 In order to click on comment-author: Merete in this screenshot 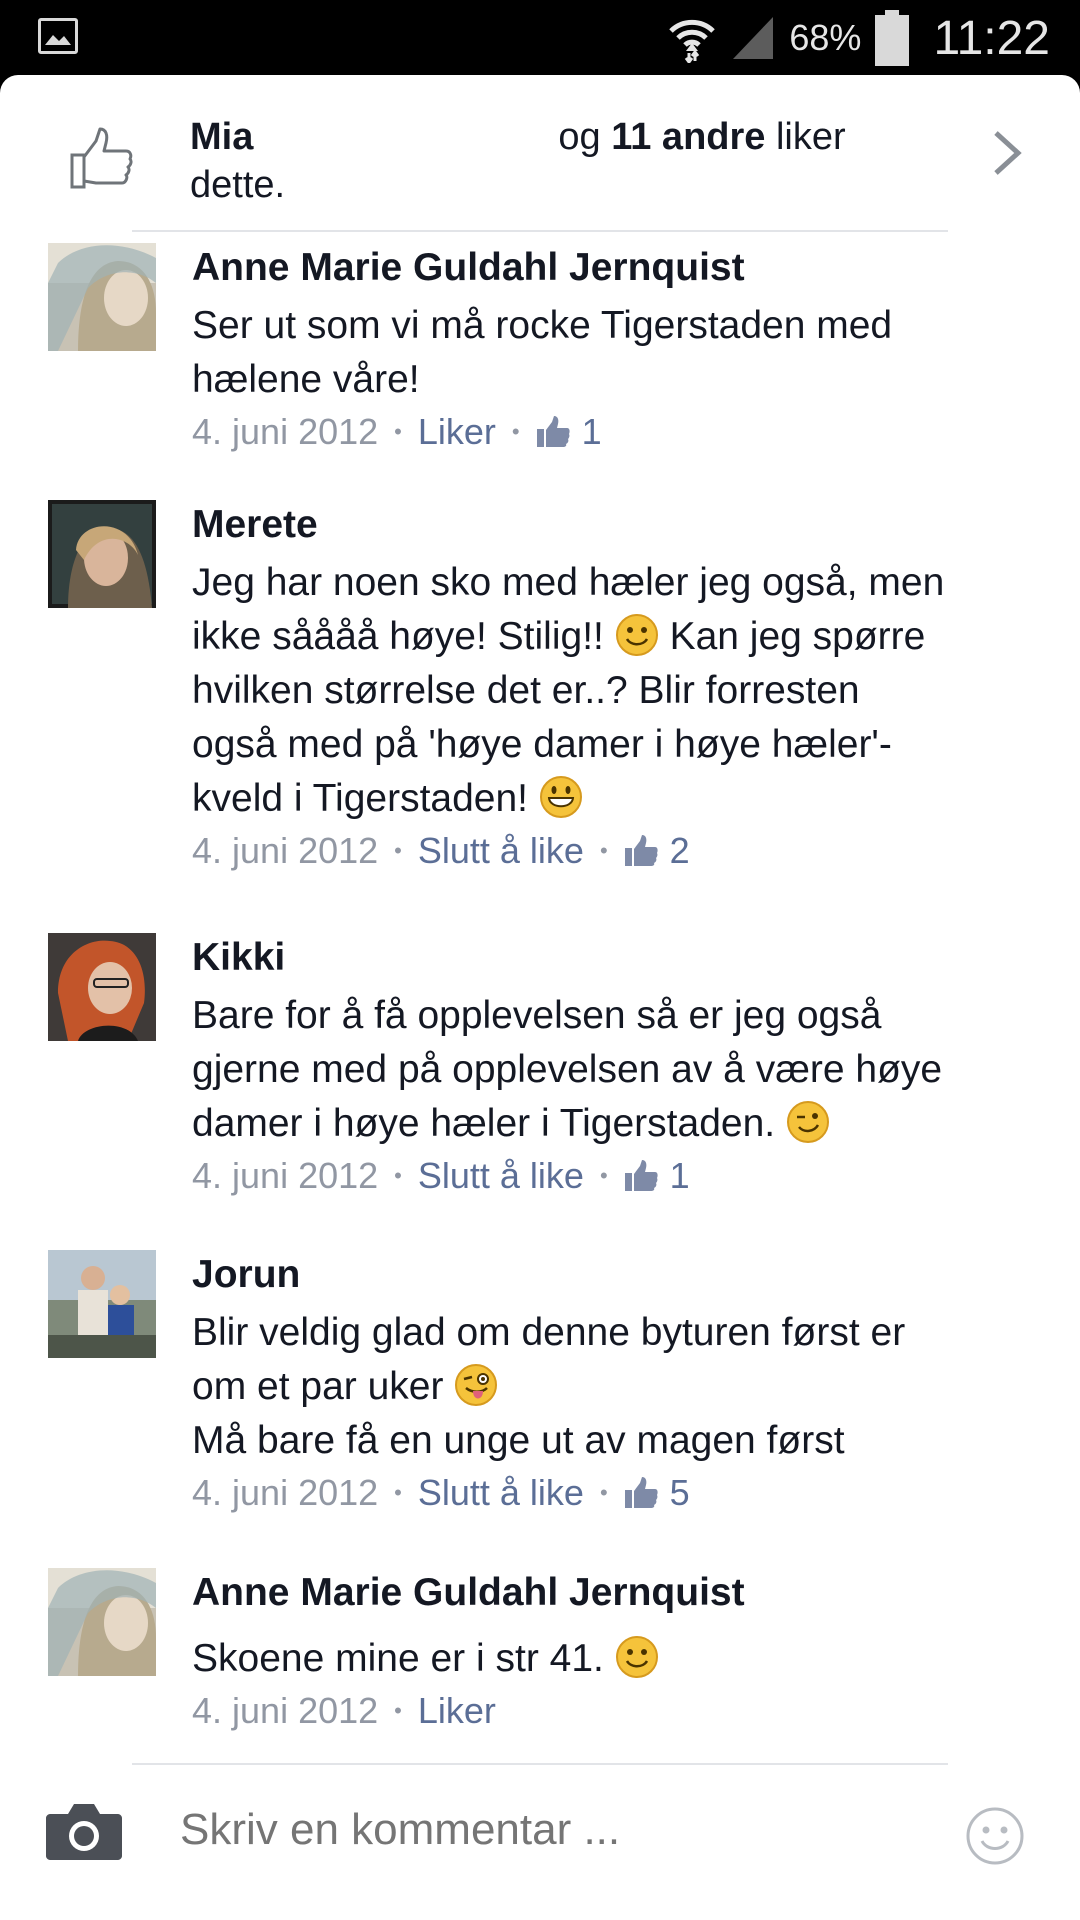, I will do `click(607, 525)`.